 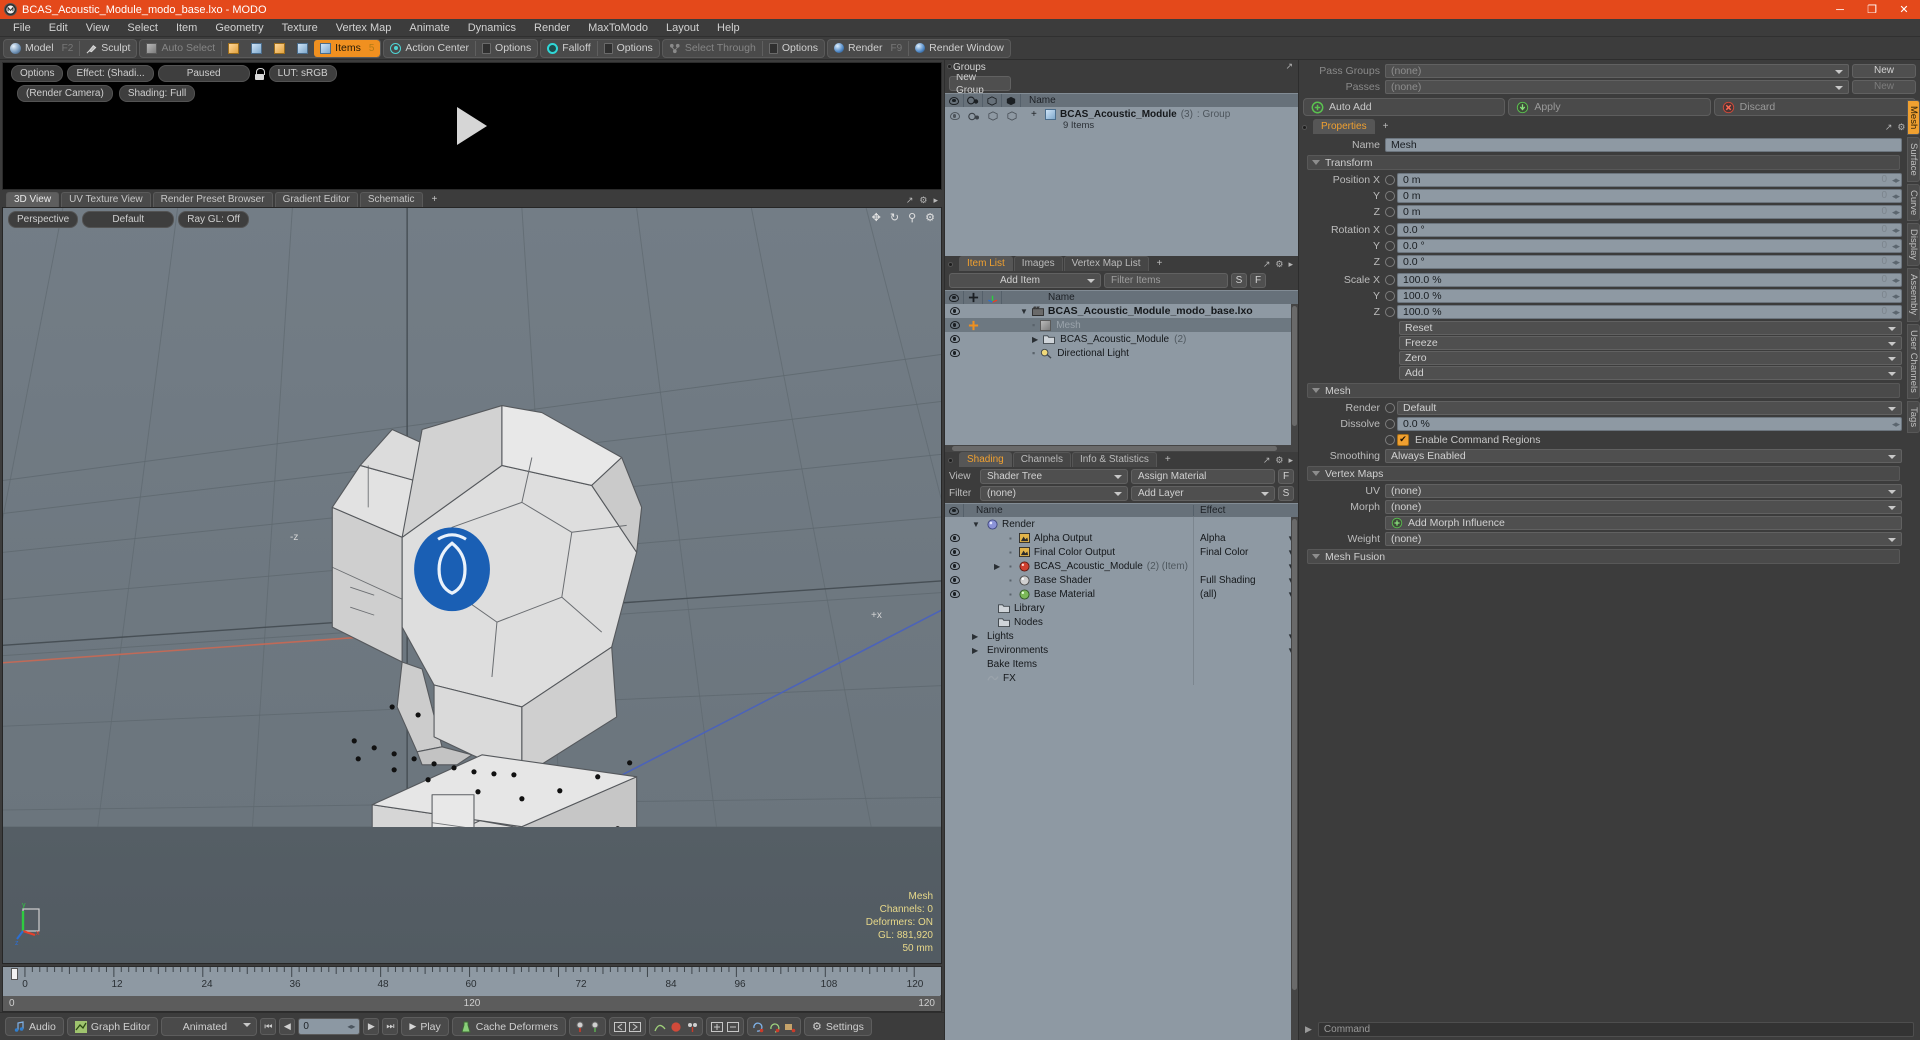 I want to click on table-row: ▪ Mesh, so click(x=1121, y=325).